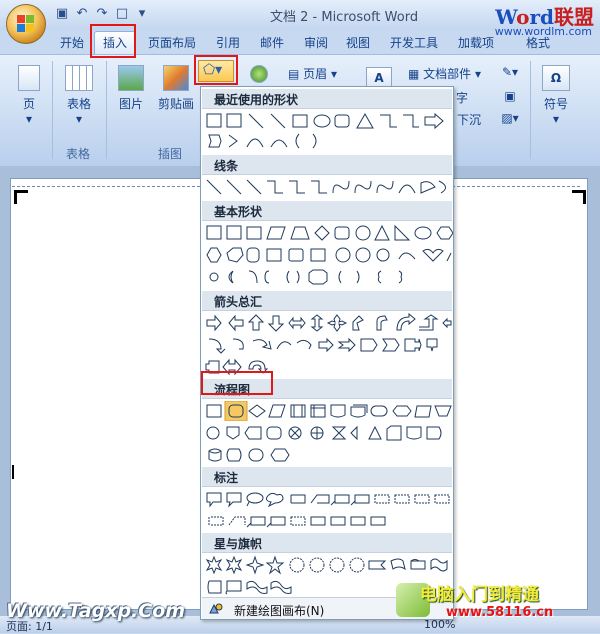 This screenshot has width=600, height=634. I want to click on office-logo-icon, so click(26, 24).